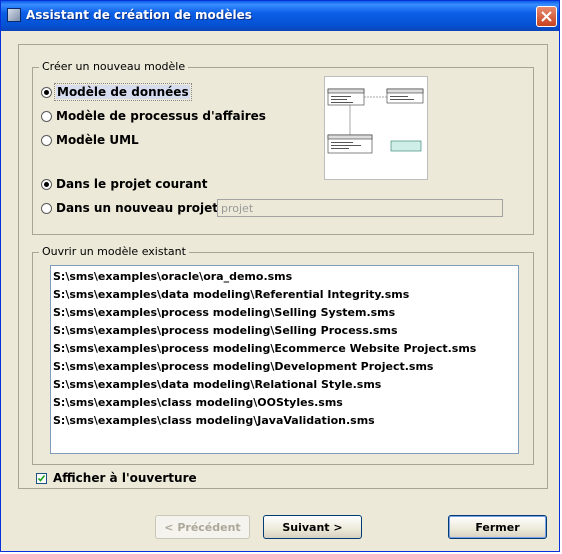  Describe the element at coordinates (114, 66) in the screenshot. I see `create-group-title: Créer un nouveau modèle` at that location.